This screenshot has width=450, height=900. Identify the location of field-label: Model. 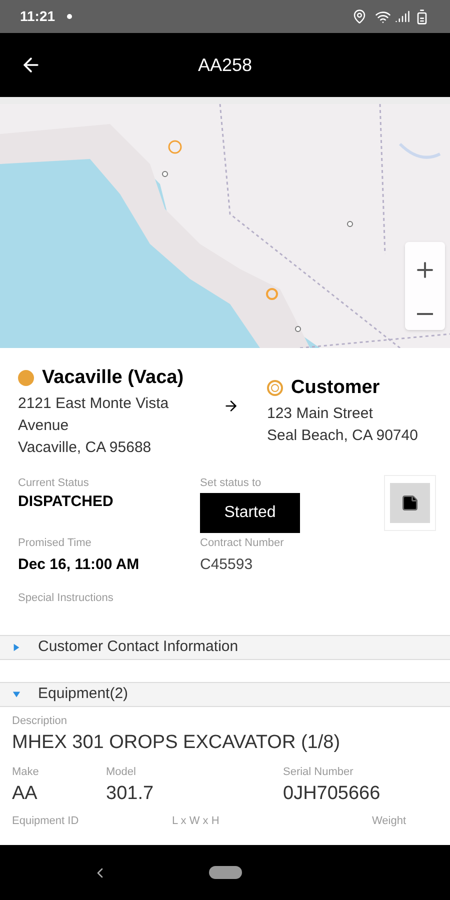
(121, 772).